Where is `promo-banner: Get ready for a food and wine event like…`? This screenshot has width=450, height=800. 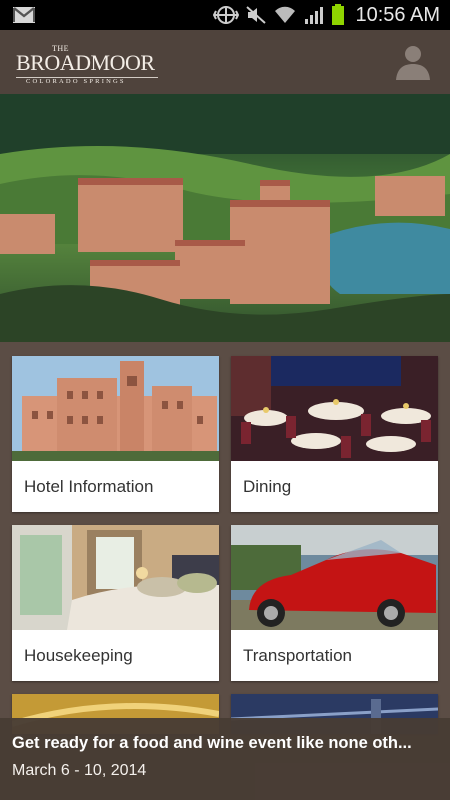 promo-banner: Get ready for a food and wine event like… is located at coordinates (225, 759).